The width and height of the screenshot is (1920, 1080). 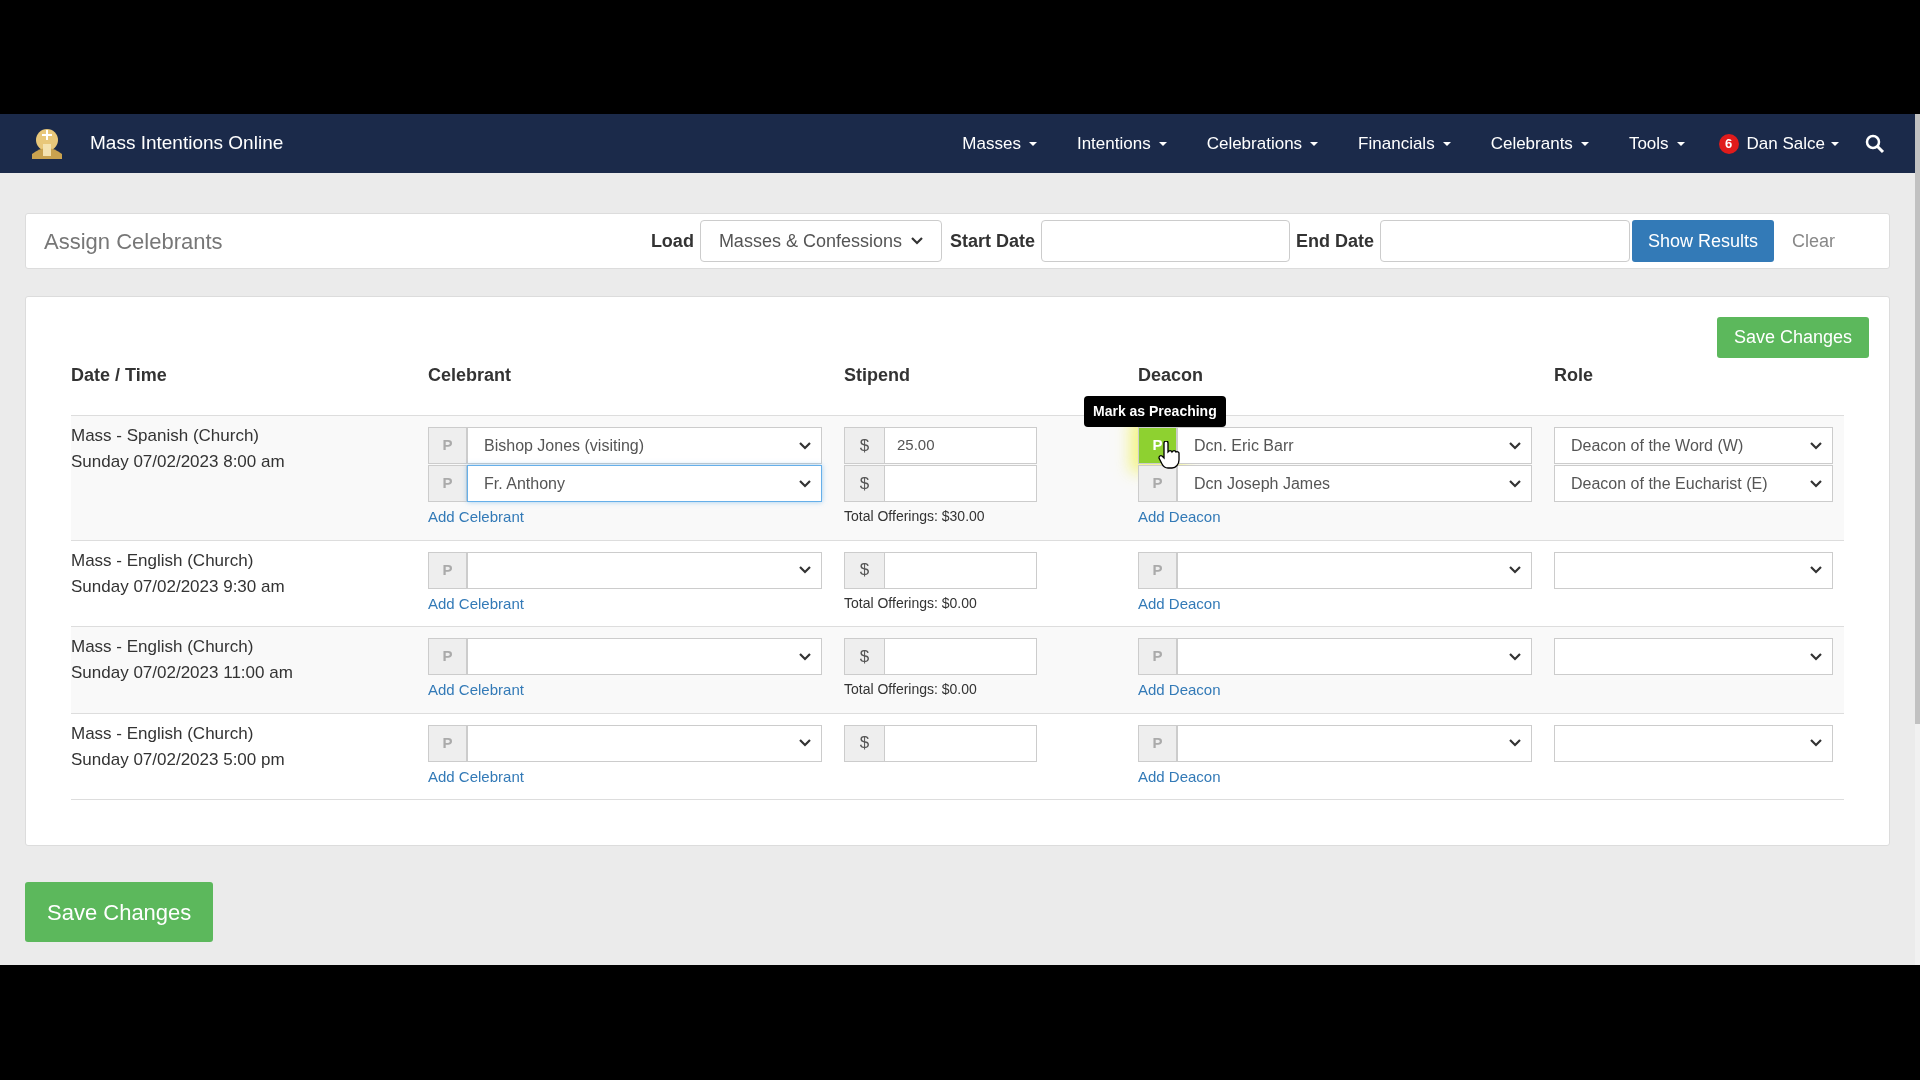 I want to click on mass-title: Mass - Spanish (Church), so click(x=165, y=436).